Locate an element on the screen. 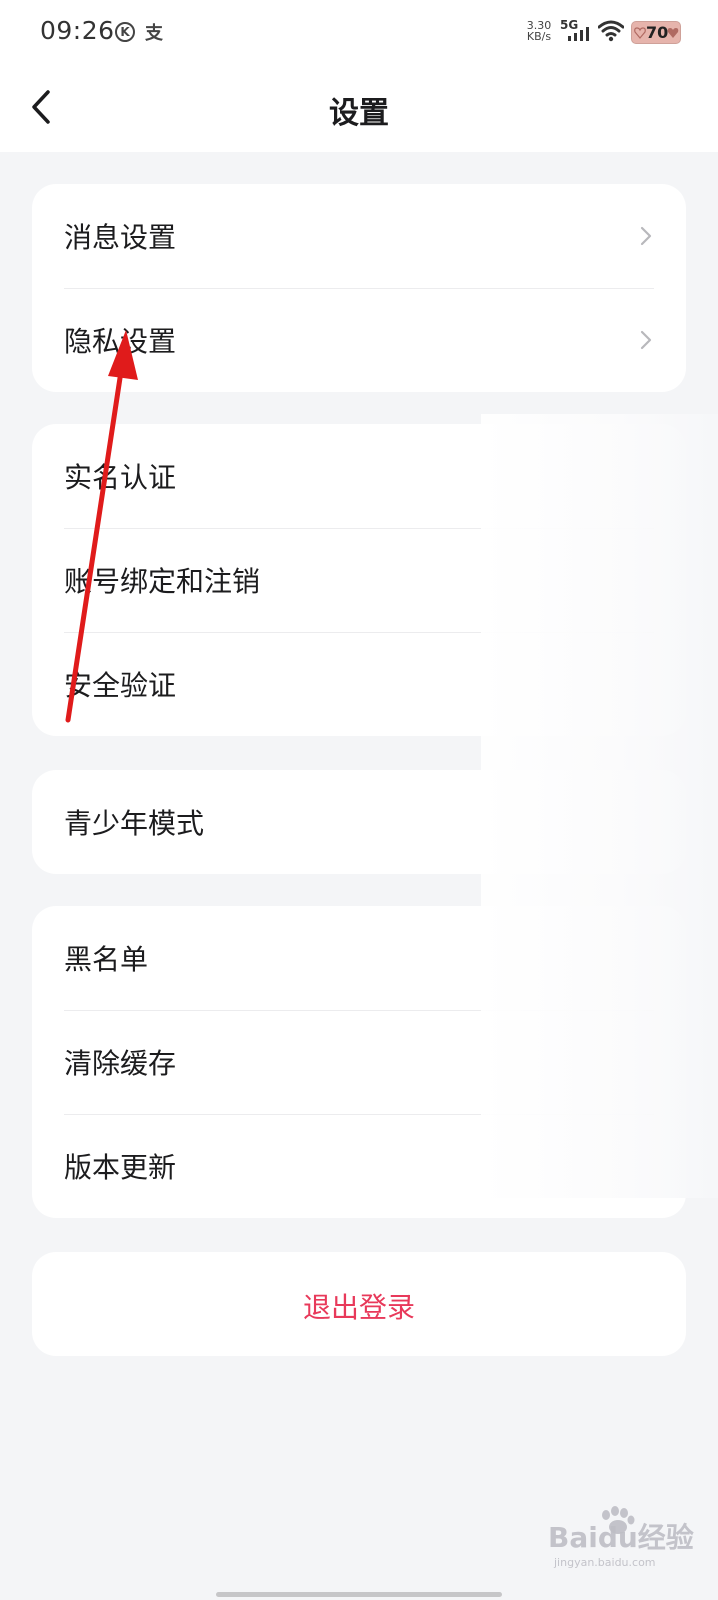  k-app-icon: K is located at coordinates (125, 32).